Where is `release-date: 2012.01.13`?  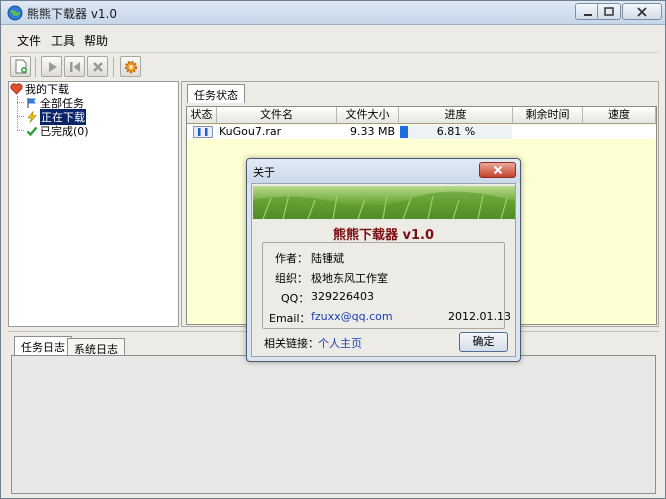 release-date: 2012.01.13 is located at coordinates (479, 316).